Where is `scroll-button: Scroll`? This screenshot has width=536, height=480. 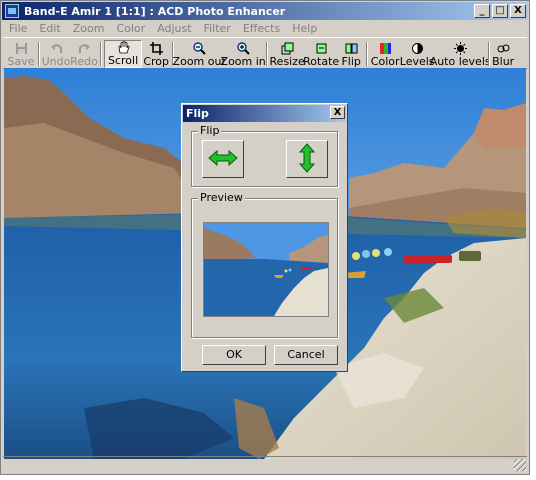
scroll-button: Scroll is located at coordinates (123, 54).